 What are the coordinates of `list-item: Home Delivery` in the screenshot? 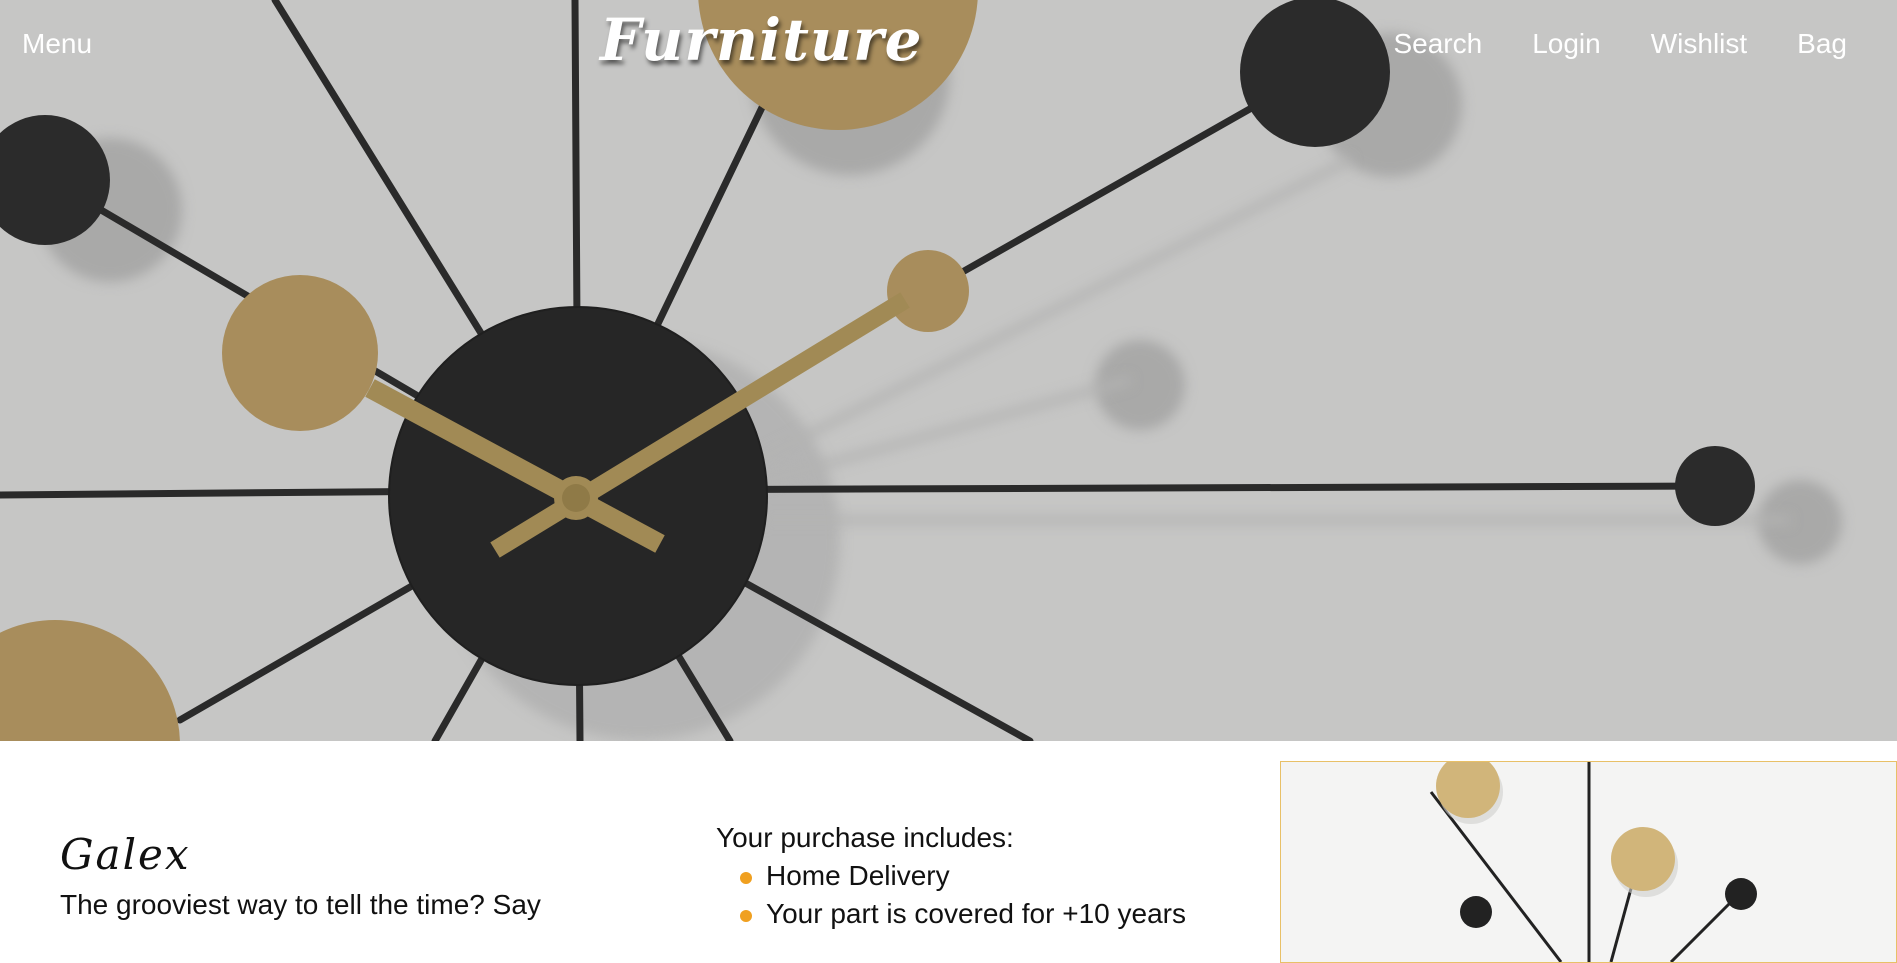 It's located at (951, 876).